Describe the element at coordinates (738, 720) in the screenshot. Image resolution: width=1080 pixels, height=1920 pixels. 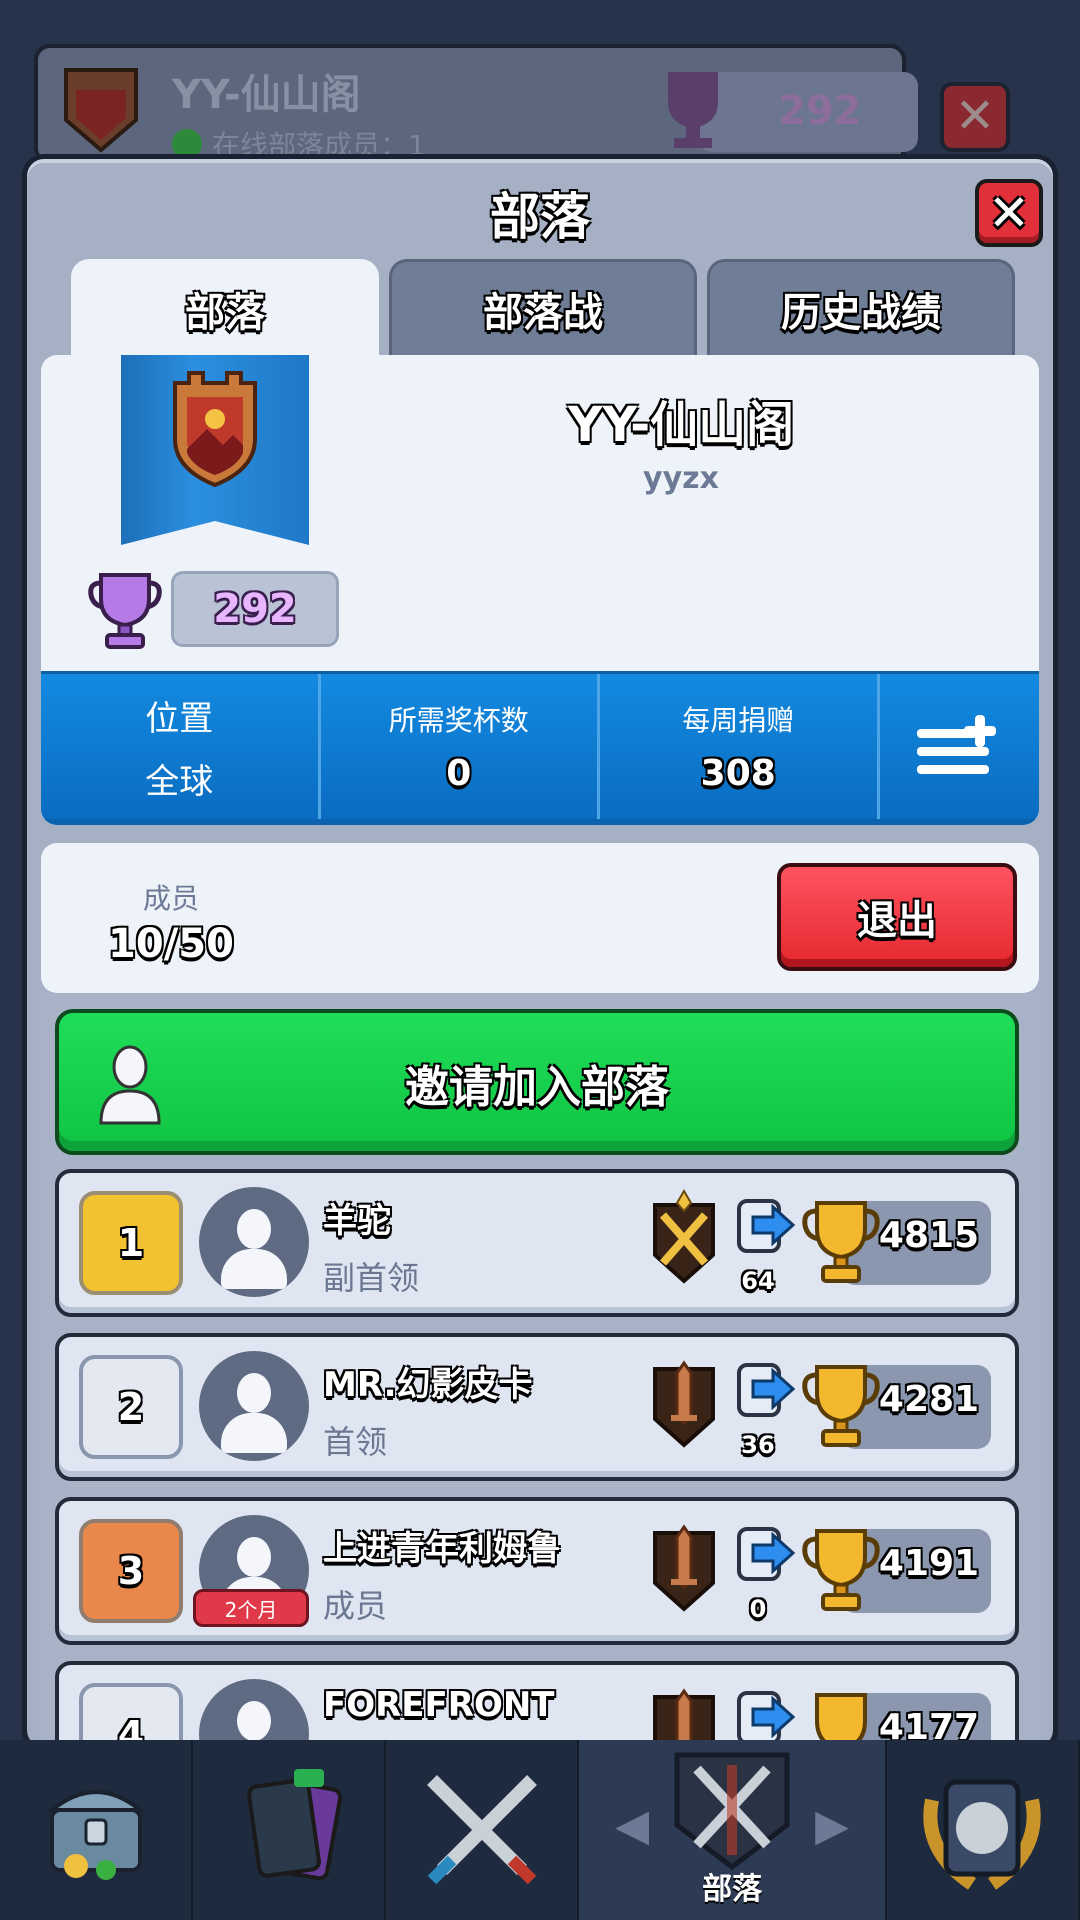
I see `stat-weekly-donations-label: 每周捐赠` at that location.